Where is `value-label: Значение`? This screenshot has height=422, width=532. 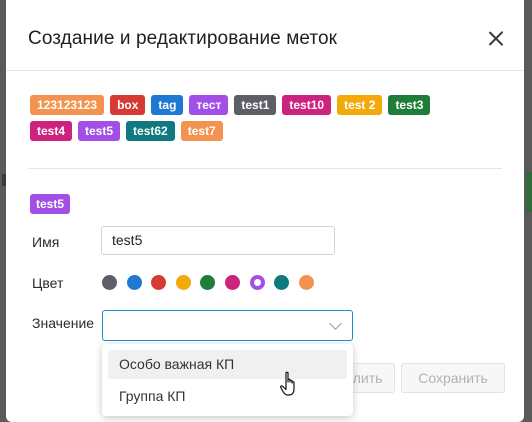 value-label: Значение is located at coordinates (63, 323).